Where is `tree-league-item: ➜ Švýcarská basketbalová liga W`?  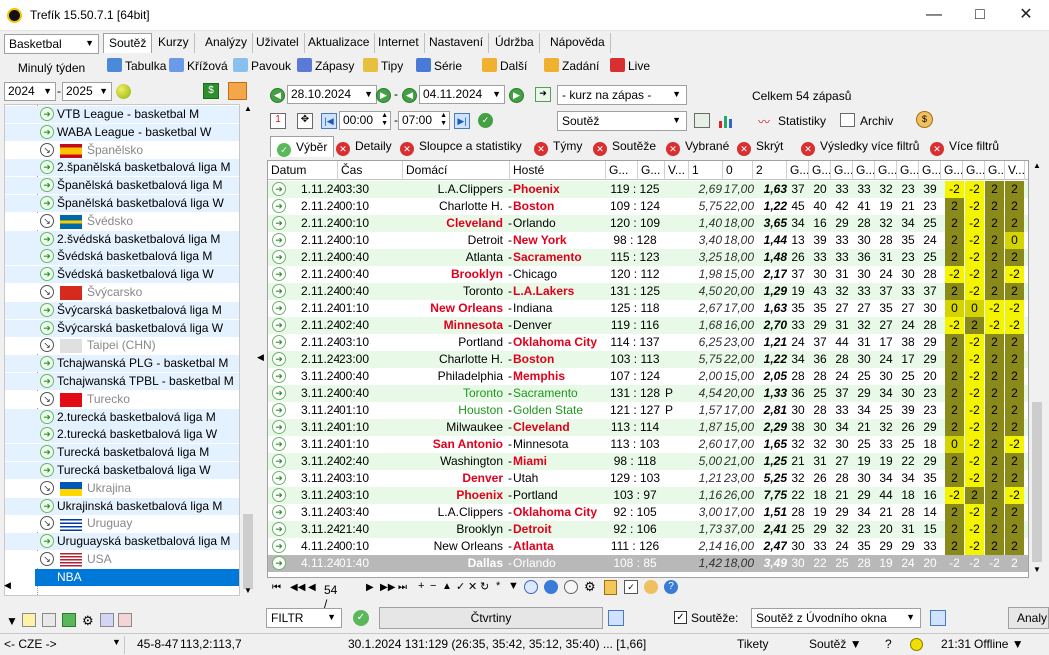 tree-league-item: ➜ Švýcarská basketbalová liga W is located at coordinates (122, 328).